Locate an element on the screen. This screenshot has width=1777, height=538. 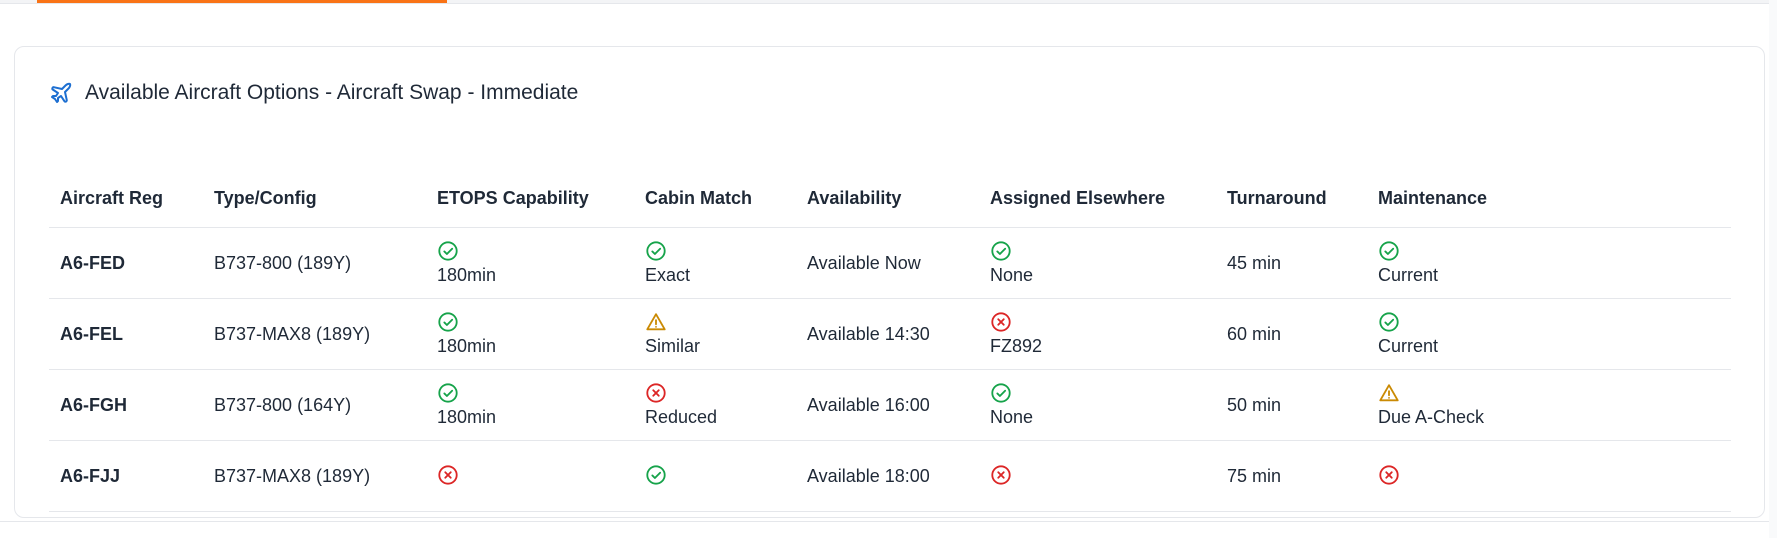
maintenance-status is located at coordinates (1554, 476).